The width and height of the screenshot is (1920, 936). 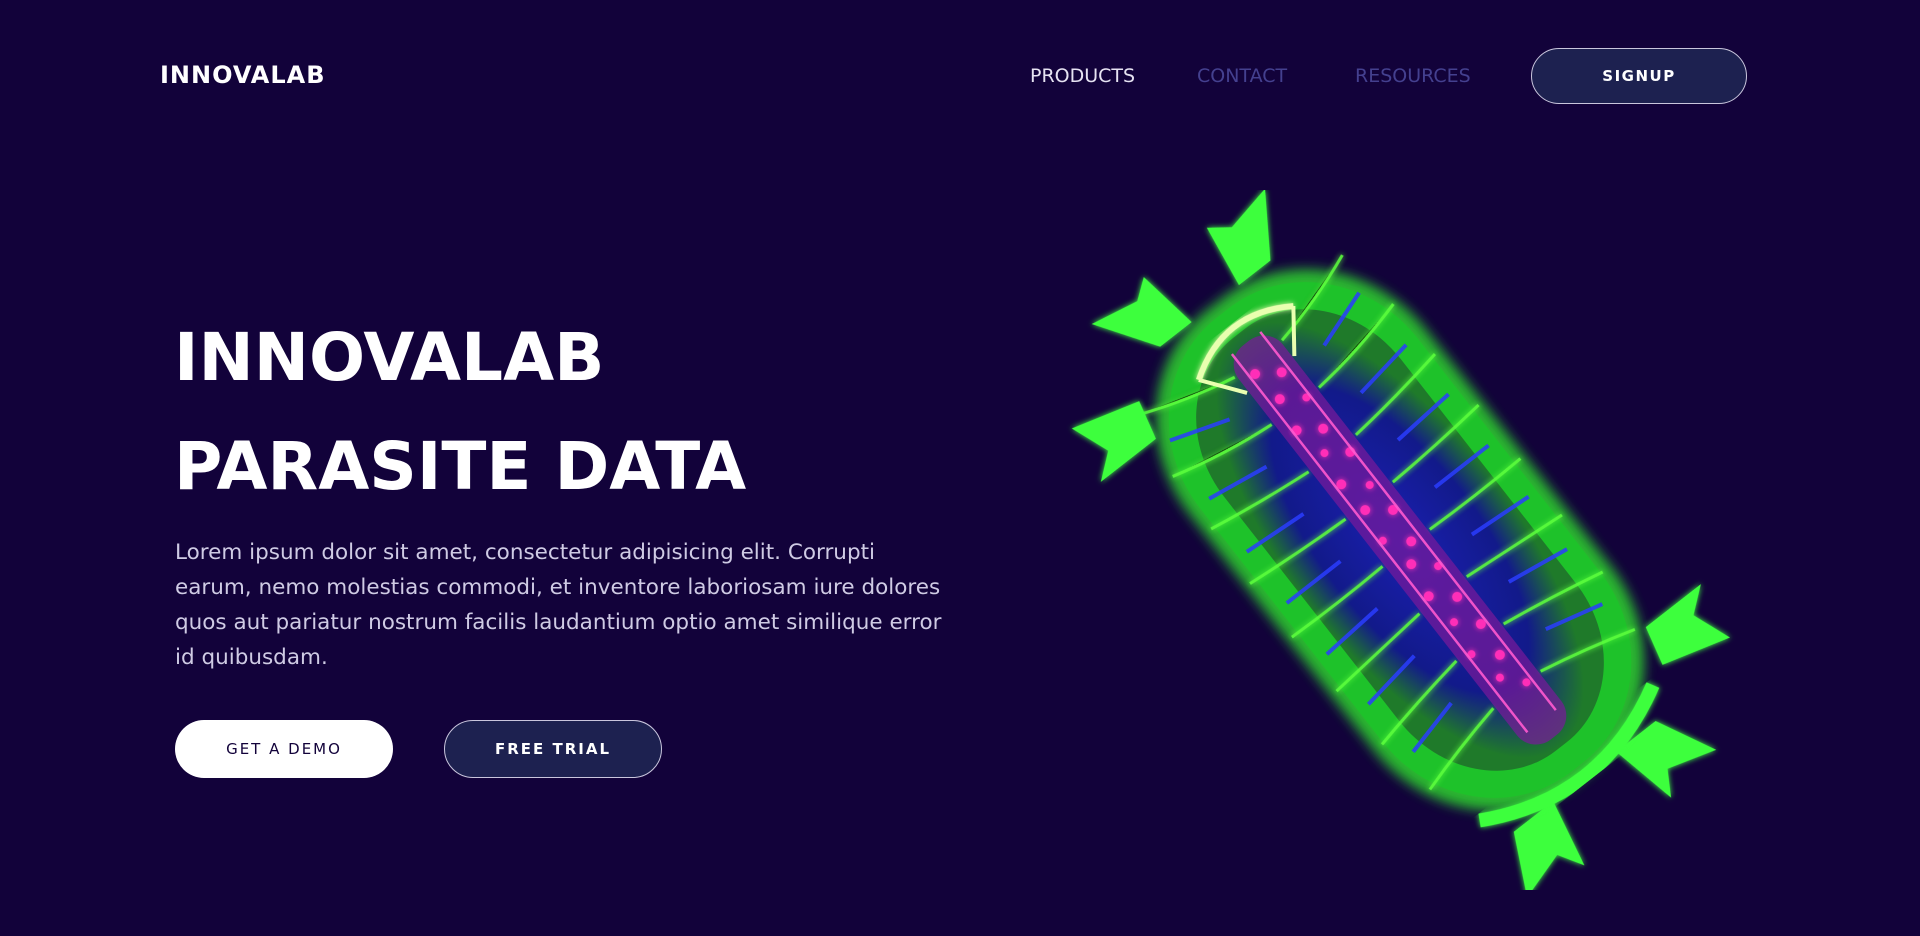 I want to click on nav-link-contact: CONTACT, so click(x=1242, y=76).